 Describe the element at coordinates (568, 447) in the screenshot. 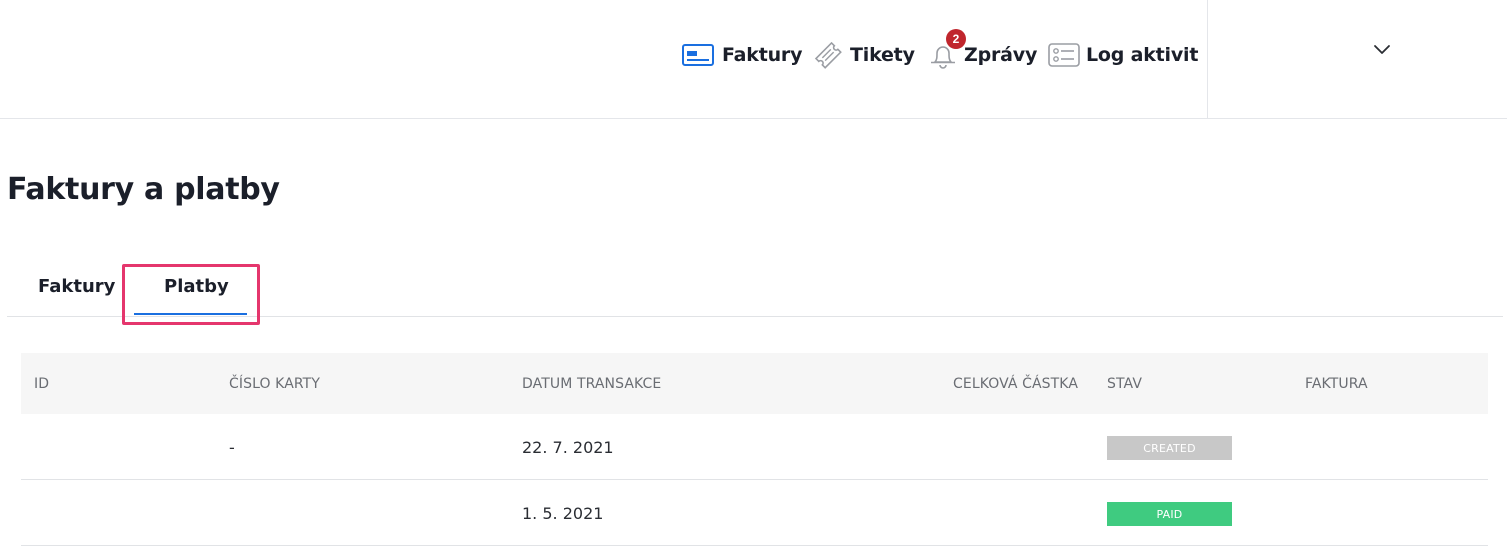

I see `cell-transaction-date: 22. 7. 2021` at that location.